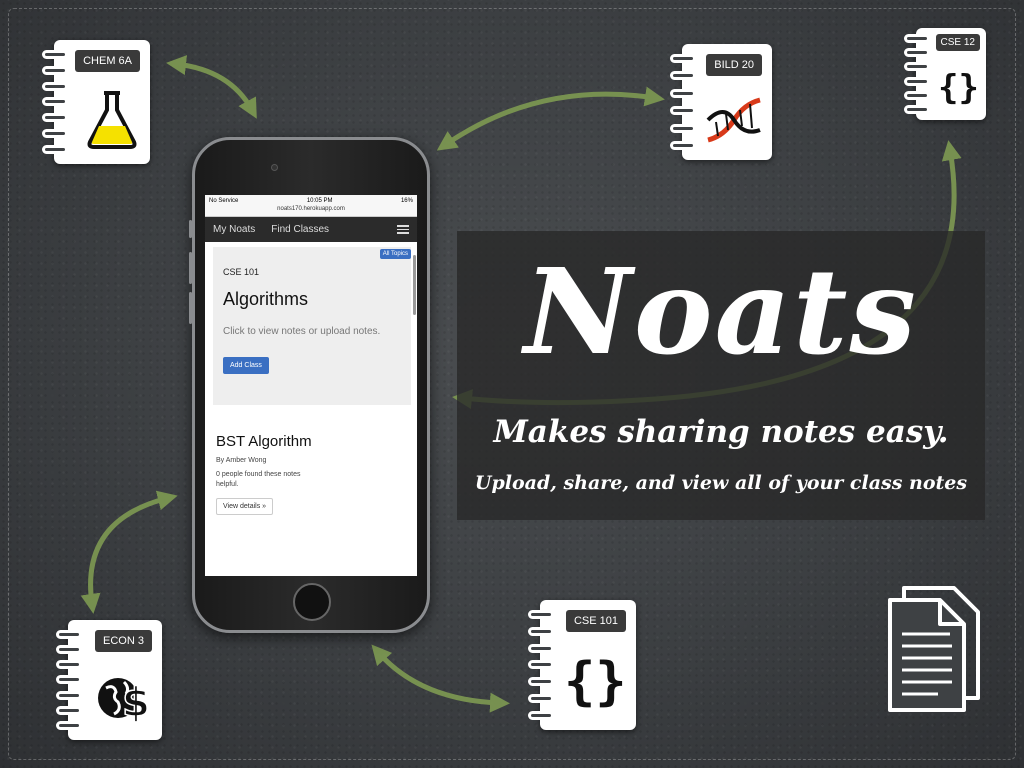 The image size is (1024, 768). I want to click on notebook-cse12: CSE 12 {}, so click(945, 74).